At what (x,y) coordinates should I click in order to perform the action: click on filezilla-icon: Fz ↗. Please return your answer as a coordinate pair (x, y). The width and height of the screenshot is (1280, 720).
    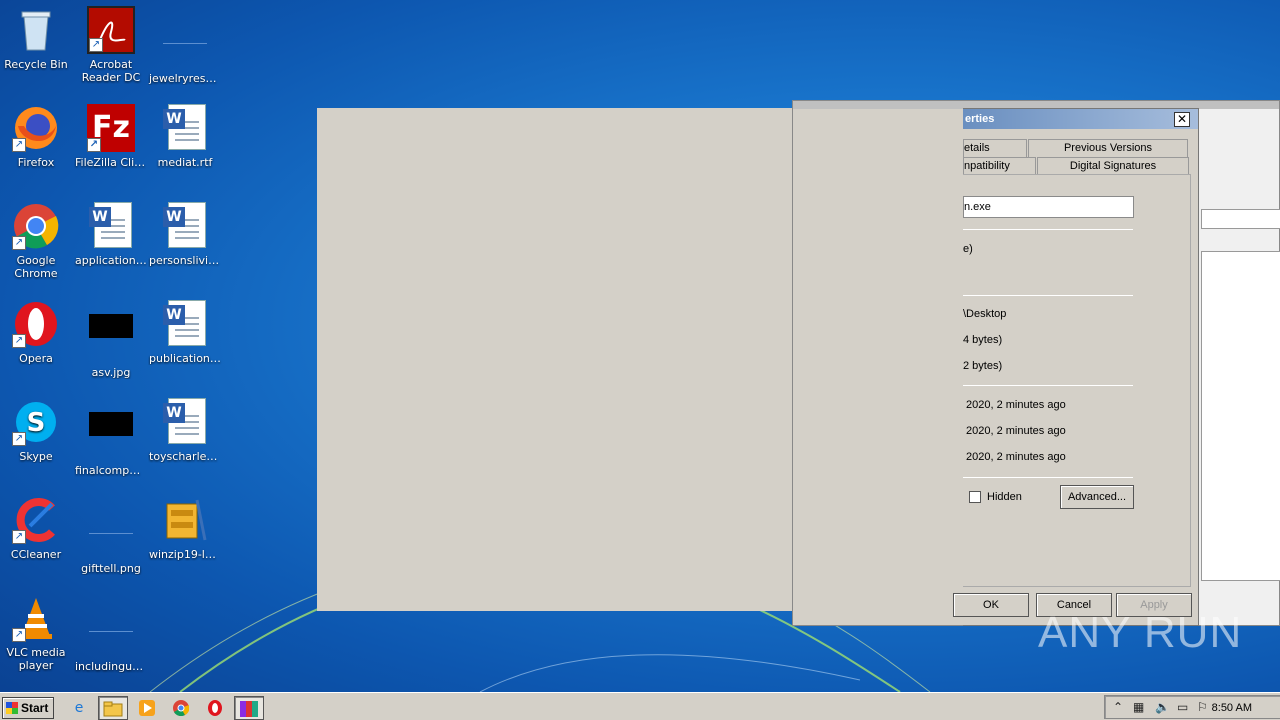
    Looking at the image, I should click on (111, 128).